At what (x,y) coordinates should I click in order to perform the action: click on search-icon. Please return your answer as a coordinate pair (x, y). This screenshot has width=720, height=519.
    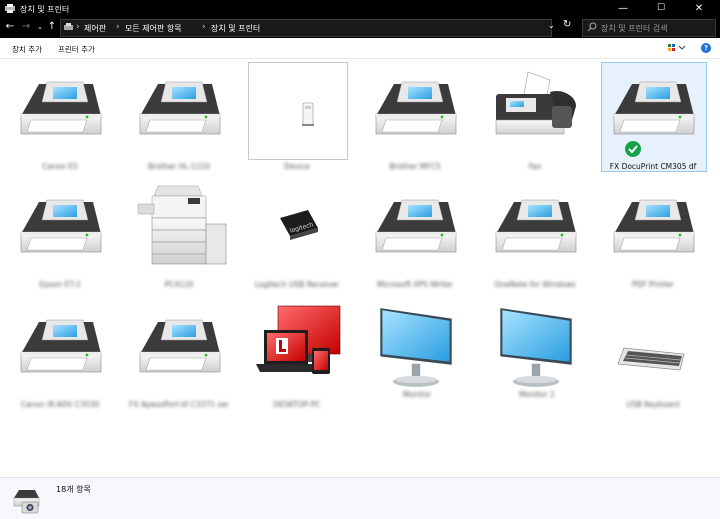
    Looking at the image, I should click on (592, 27).